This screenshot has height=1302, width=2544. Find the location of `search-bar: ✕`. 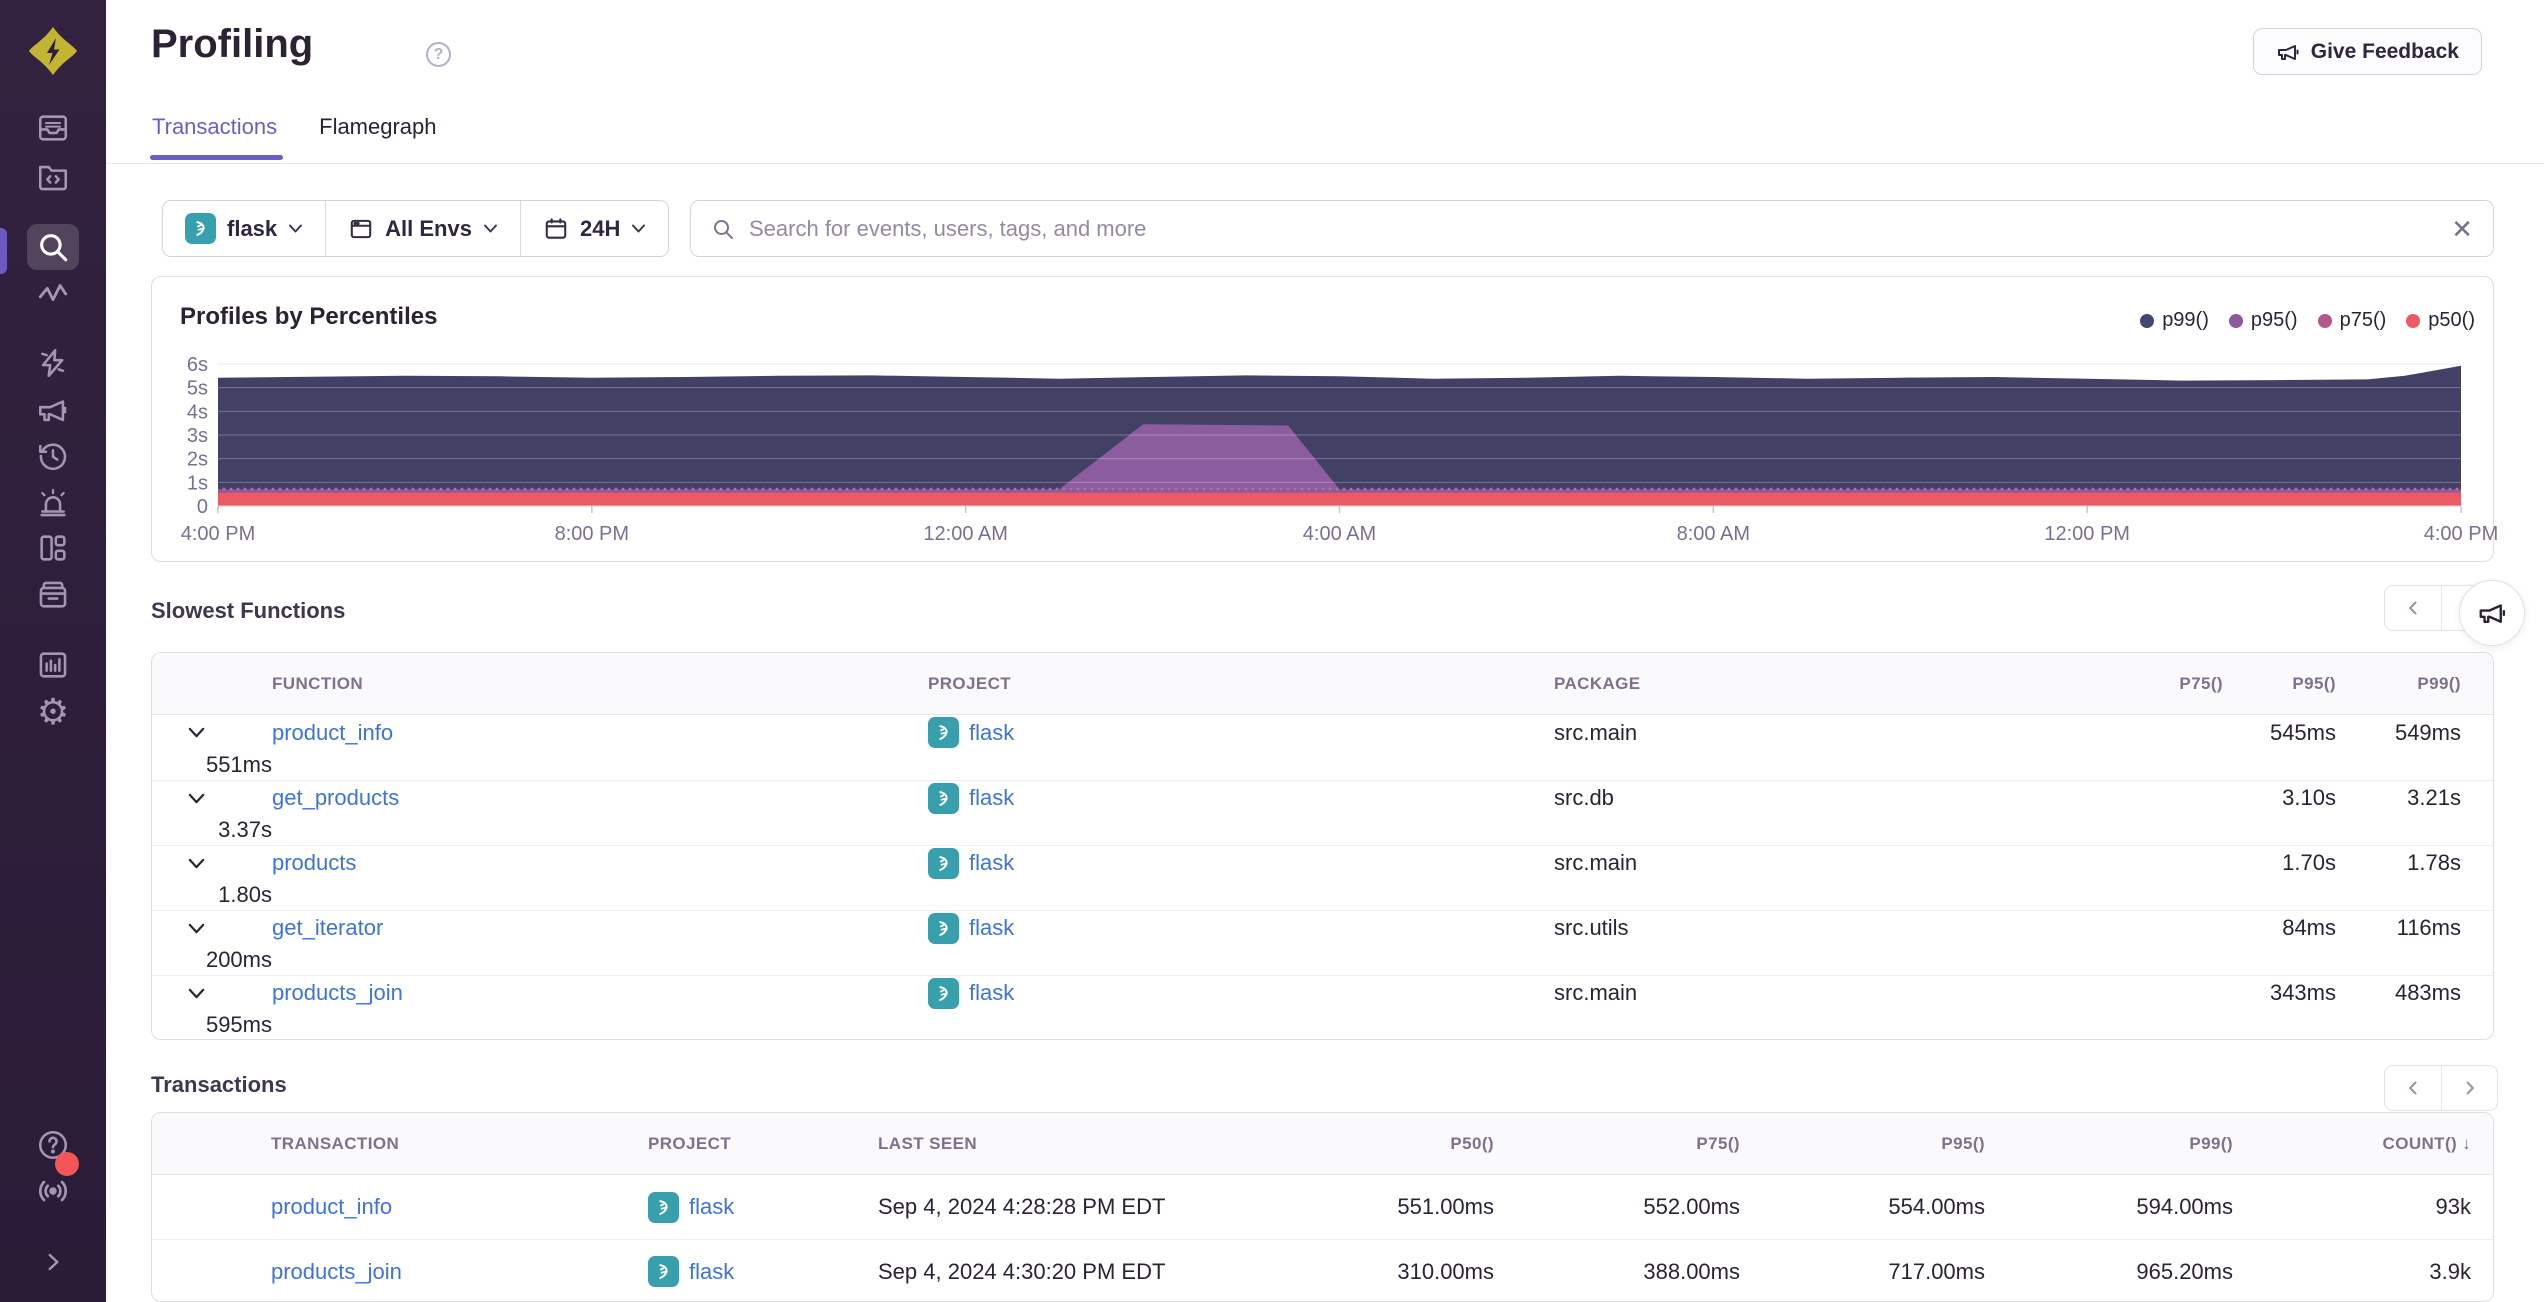

search-bar: ✕ is located at coordinates (1592, 228).